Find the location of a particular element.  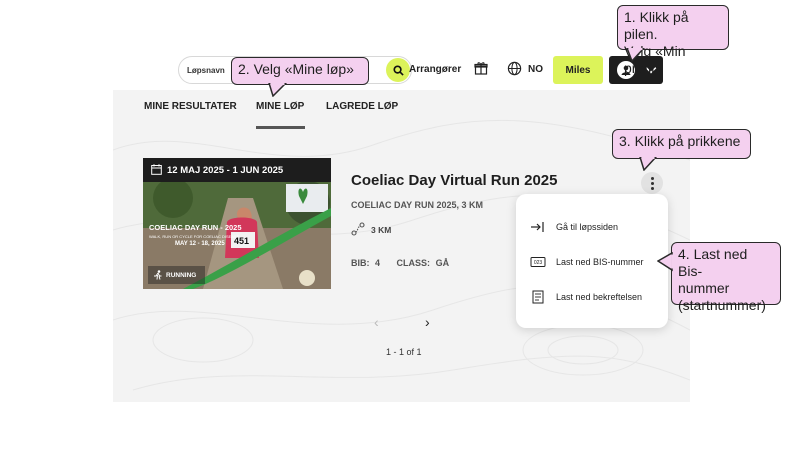

callout-text: 4. Last ned Bis- is located at coordinates (713, 262).